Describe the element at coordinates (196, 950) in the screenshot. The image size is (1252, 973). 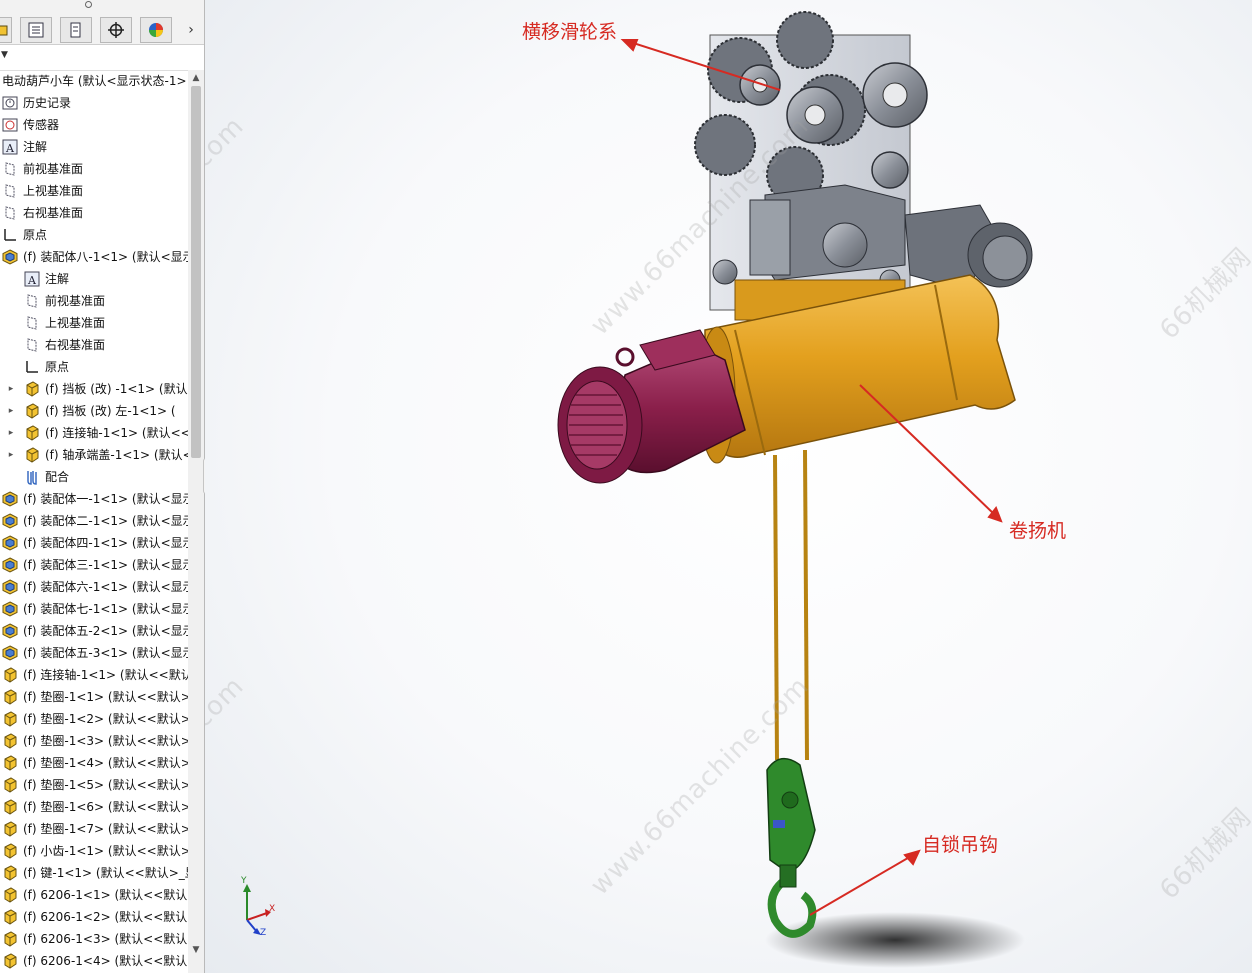
I see `scroll-down-icon: ▼` at that location.